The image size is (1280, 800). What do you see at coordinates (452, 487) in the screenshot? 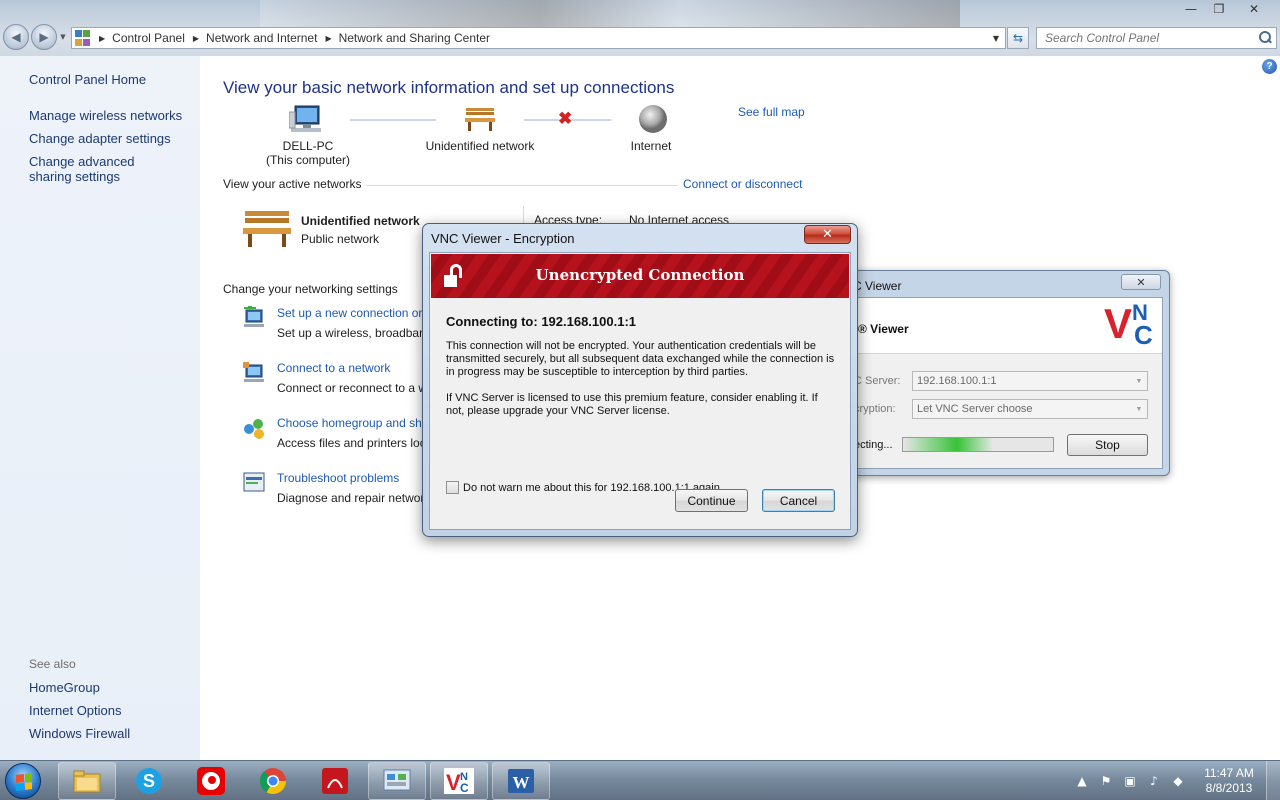
I see `dont-warn-checkbox` at bounding box center [452, 487].